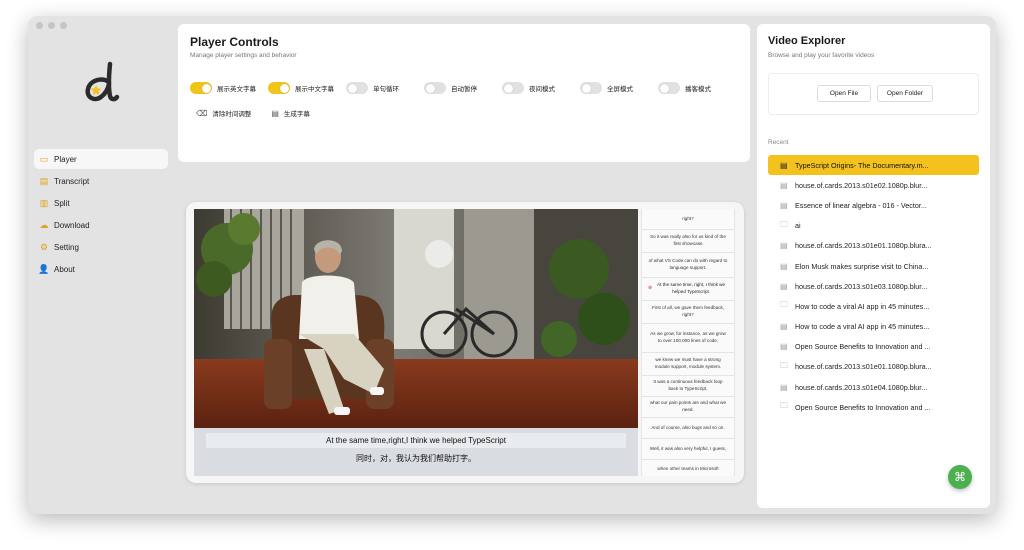 The image size is (1024, 550). I want to click on generate-subtitles-label: 生成字幕, so click(296, 114).